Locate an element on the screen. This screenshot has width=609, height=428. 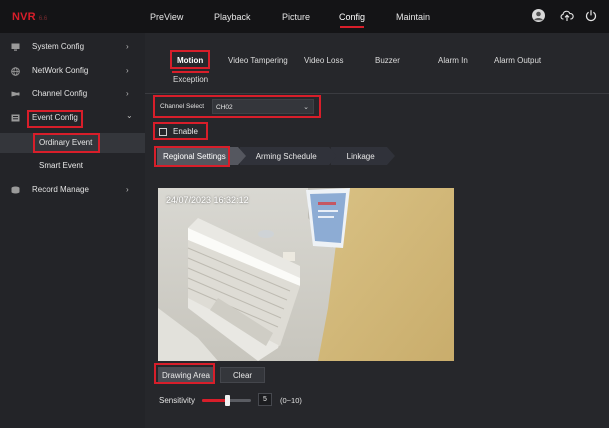
tab-video-tampering: Video Tampering is located at coordinates (258, 60).